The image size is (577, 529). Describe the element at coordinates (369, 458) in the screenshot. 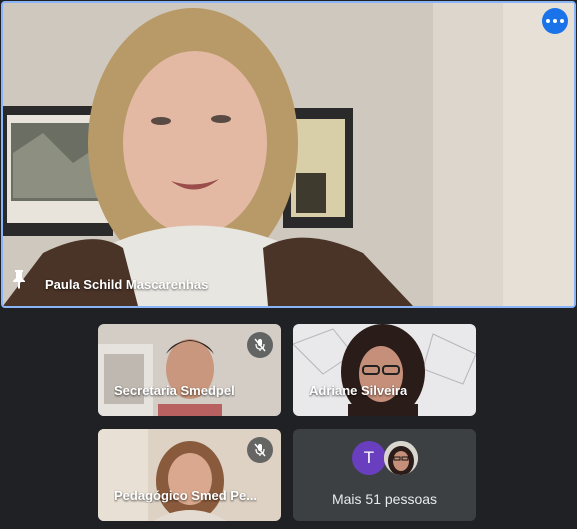

I see `avatar: T` at that location.